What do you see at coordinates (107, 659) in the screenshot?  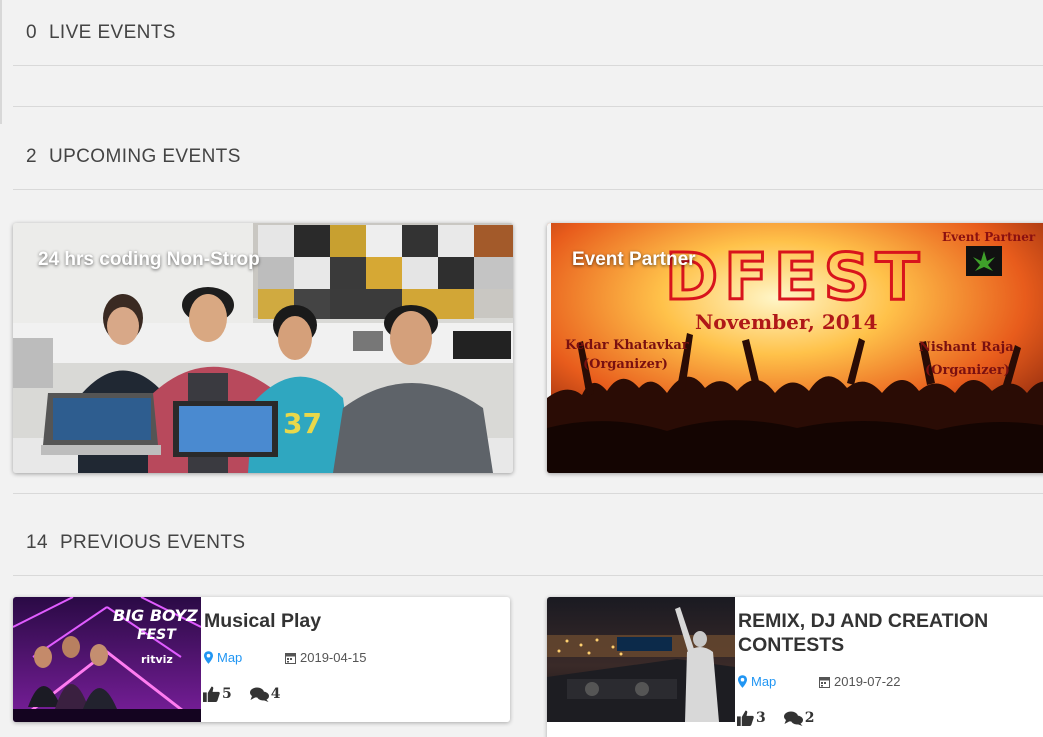 I see `event-thumbnail: BIG BOYZ FEST ritviz` at bounding box center [107, 659].